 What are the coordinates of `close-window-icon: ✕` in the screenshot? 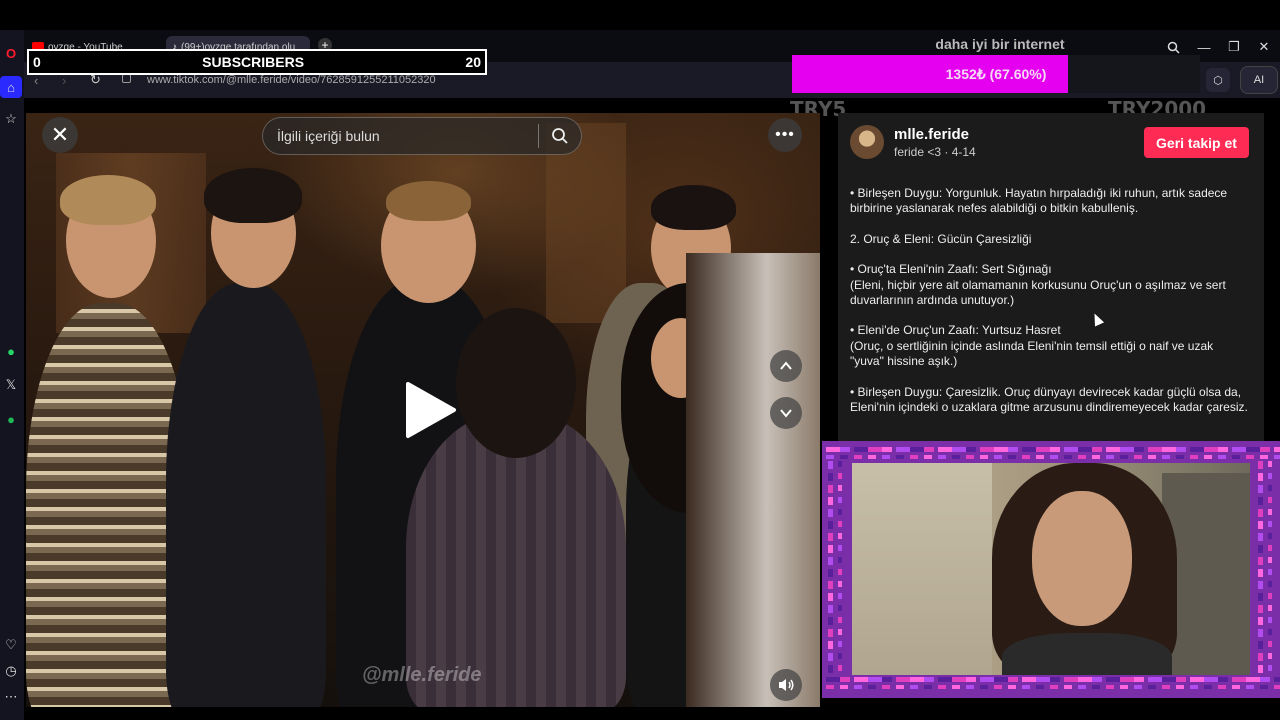 It's located at (1264, 47).